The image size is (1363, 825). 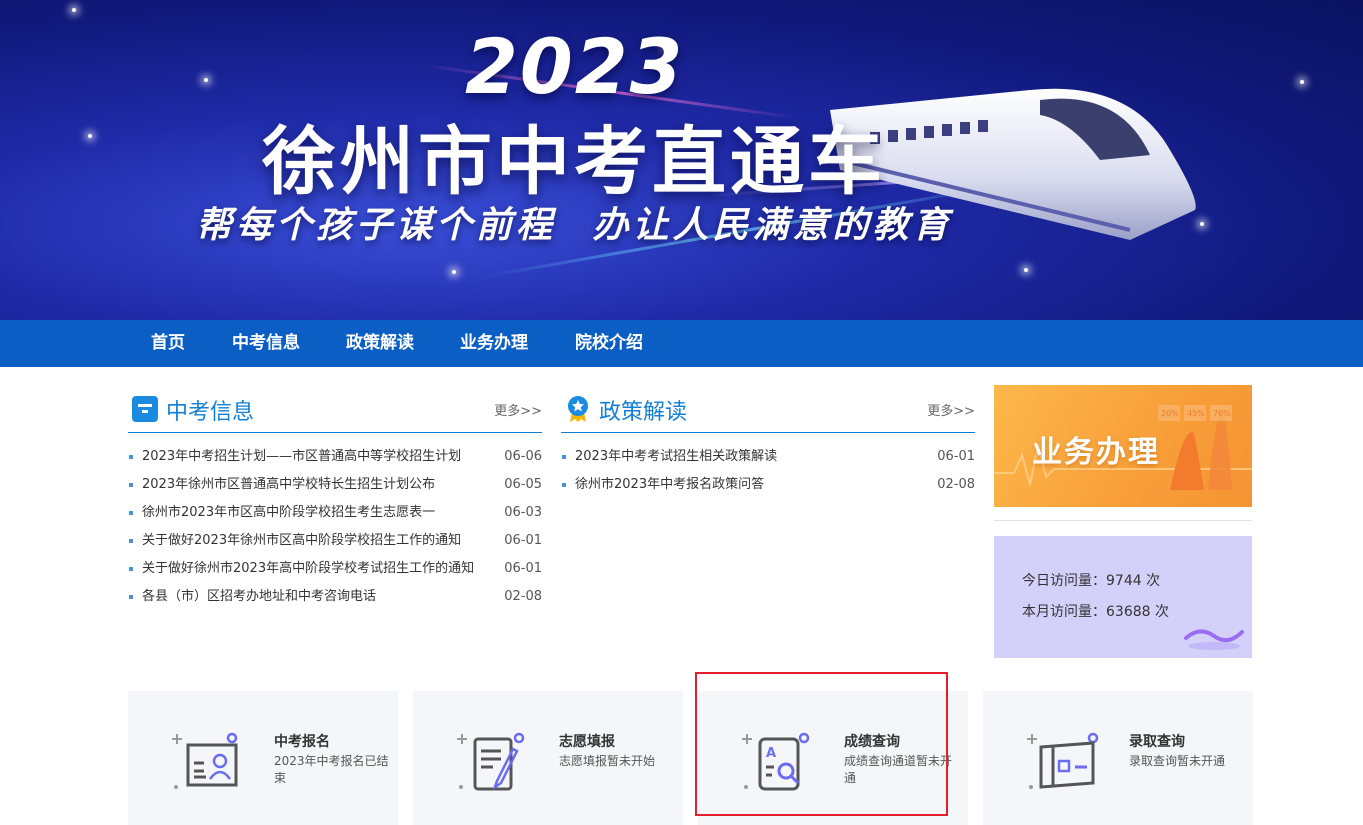 What do you see at coordinates (1096, 452) in the screenshot?
I see `business-label: 业务办理` at bounding box center [1096, 452].